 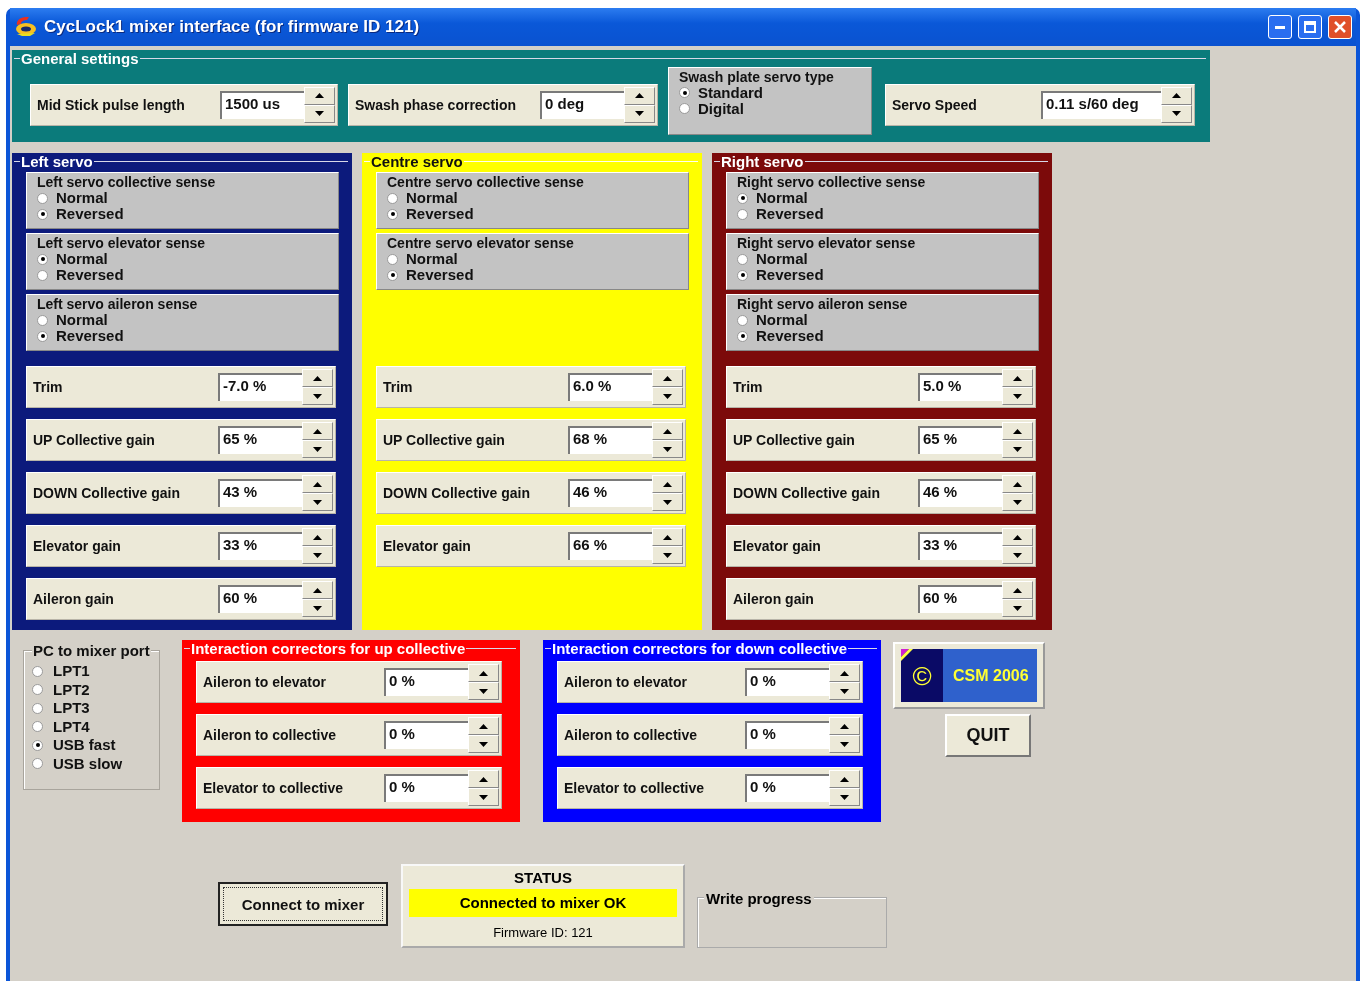 I want to click on value-field: 5.0 %, so click(x=960, y=387).